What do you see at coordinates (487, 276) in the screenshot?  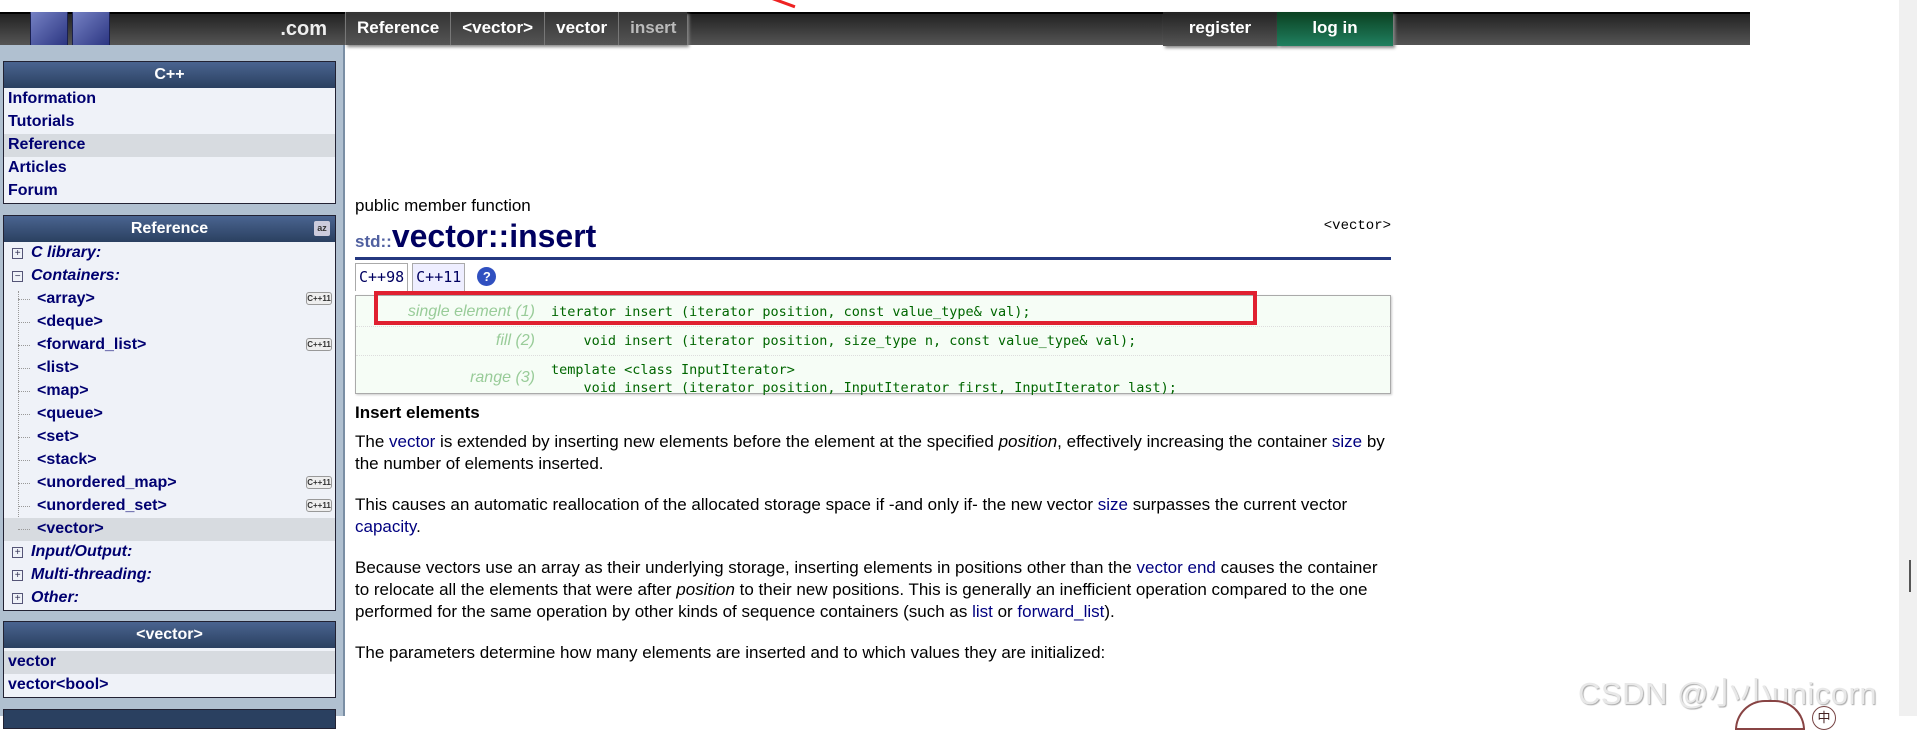 I see `help-icon: ?` at bounding box center [487, 276].